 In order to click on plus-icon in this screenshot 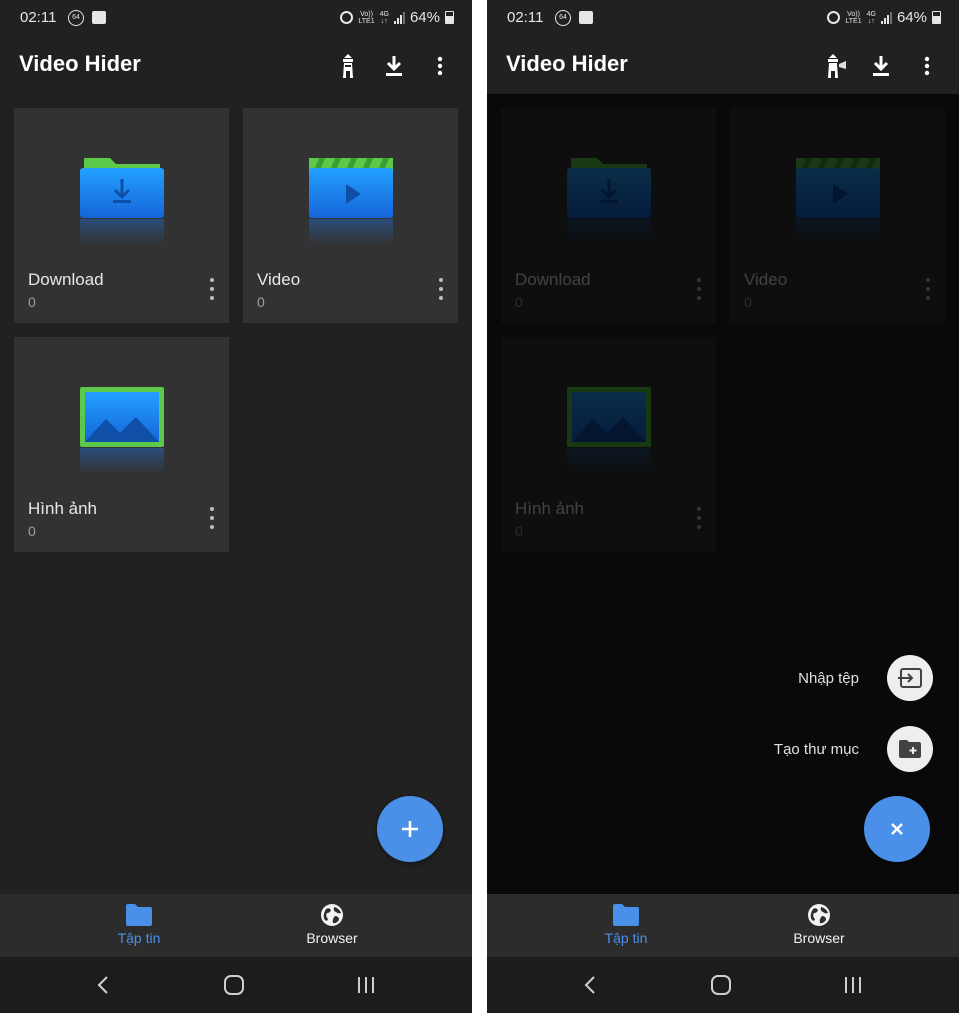, I will do `click(410, 829)`.